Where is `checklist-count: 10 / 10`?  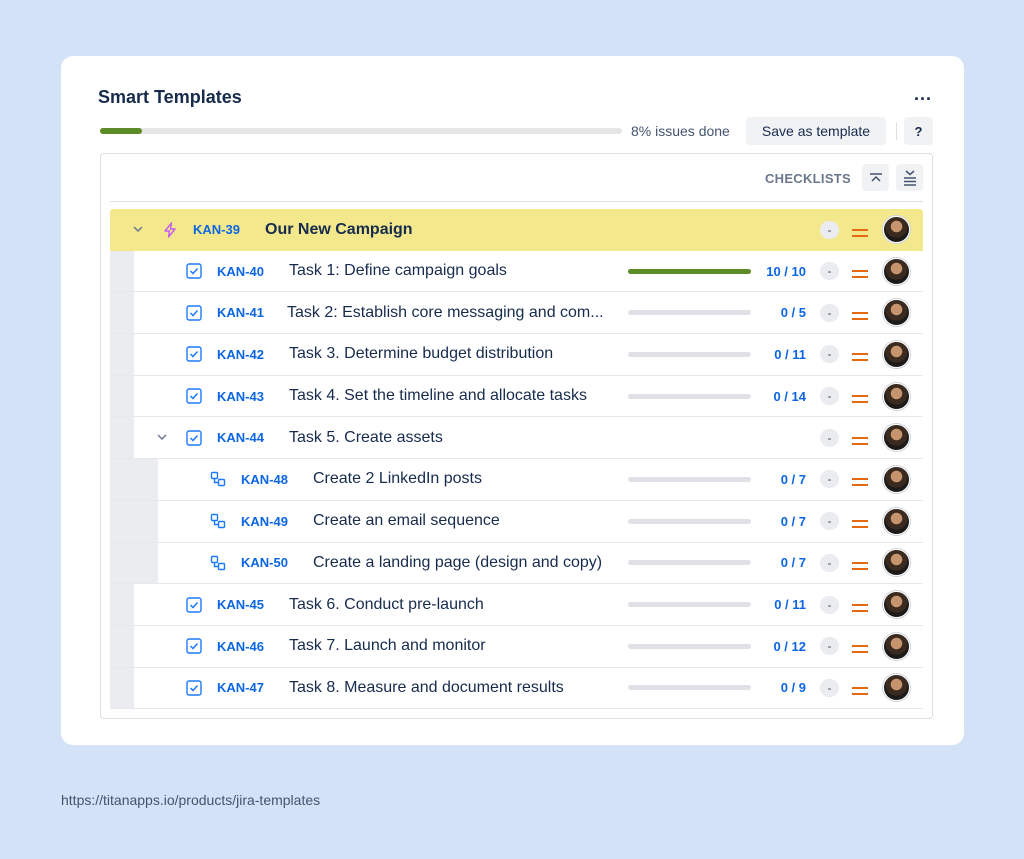
checklist-count: 10 / 10 is located at coordinates (776, 271).